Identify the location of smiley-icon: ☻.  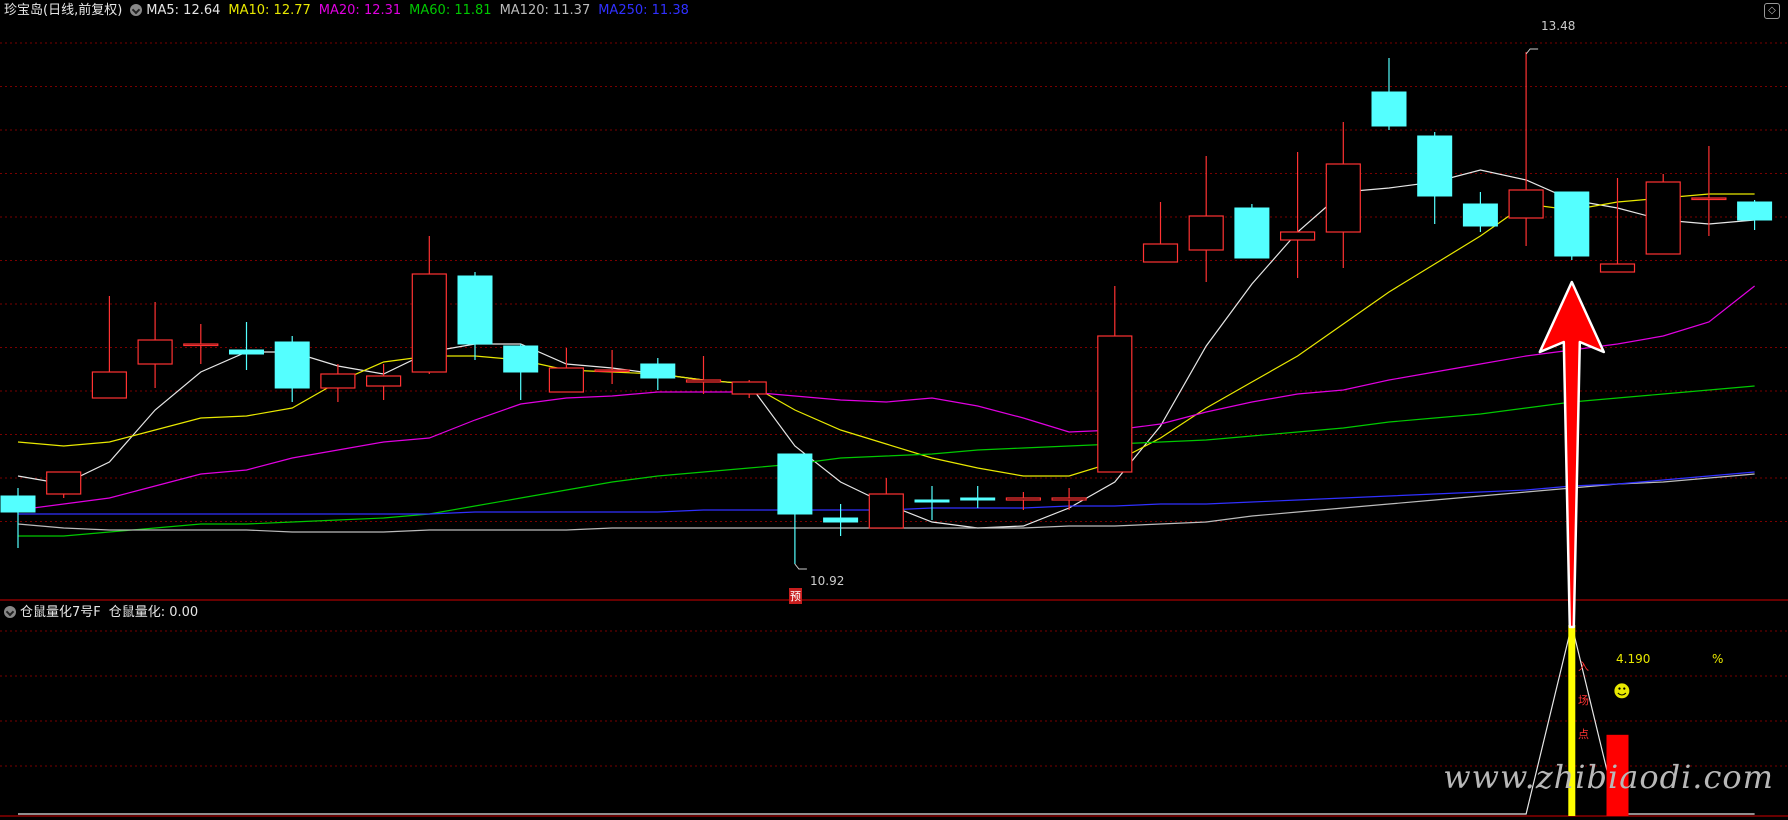
(1622, 692).